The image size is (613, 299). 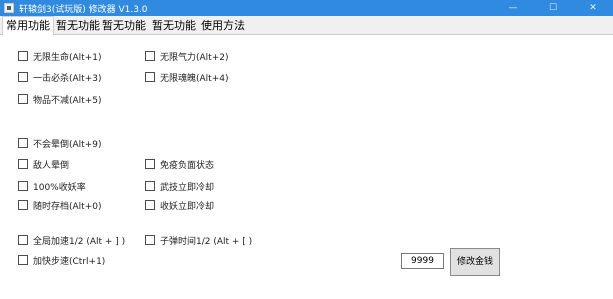 I want to click on checkbox-enemy-faint: 敌人晕倒, so click(x=44, y=164).